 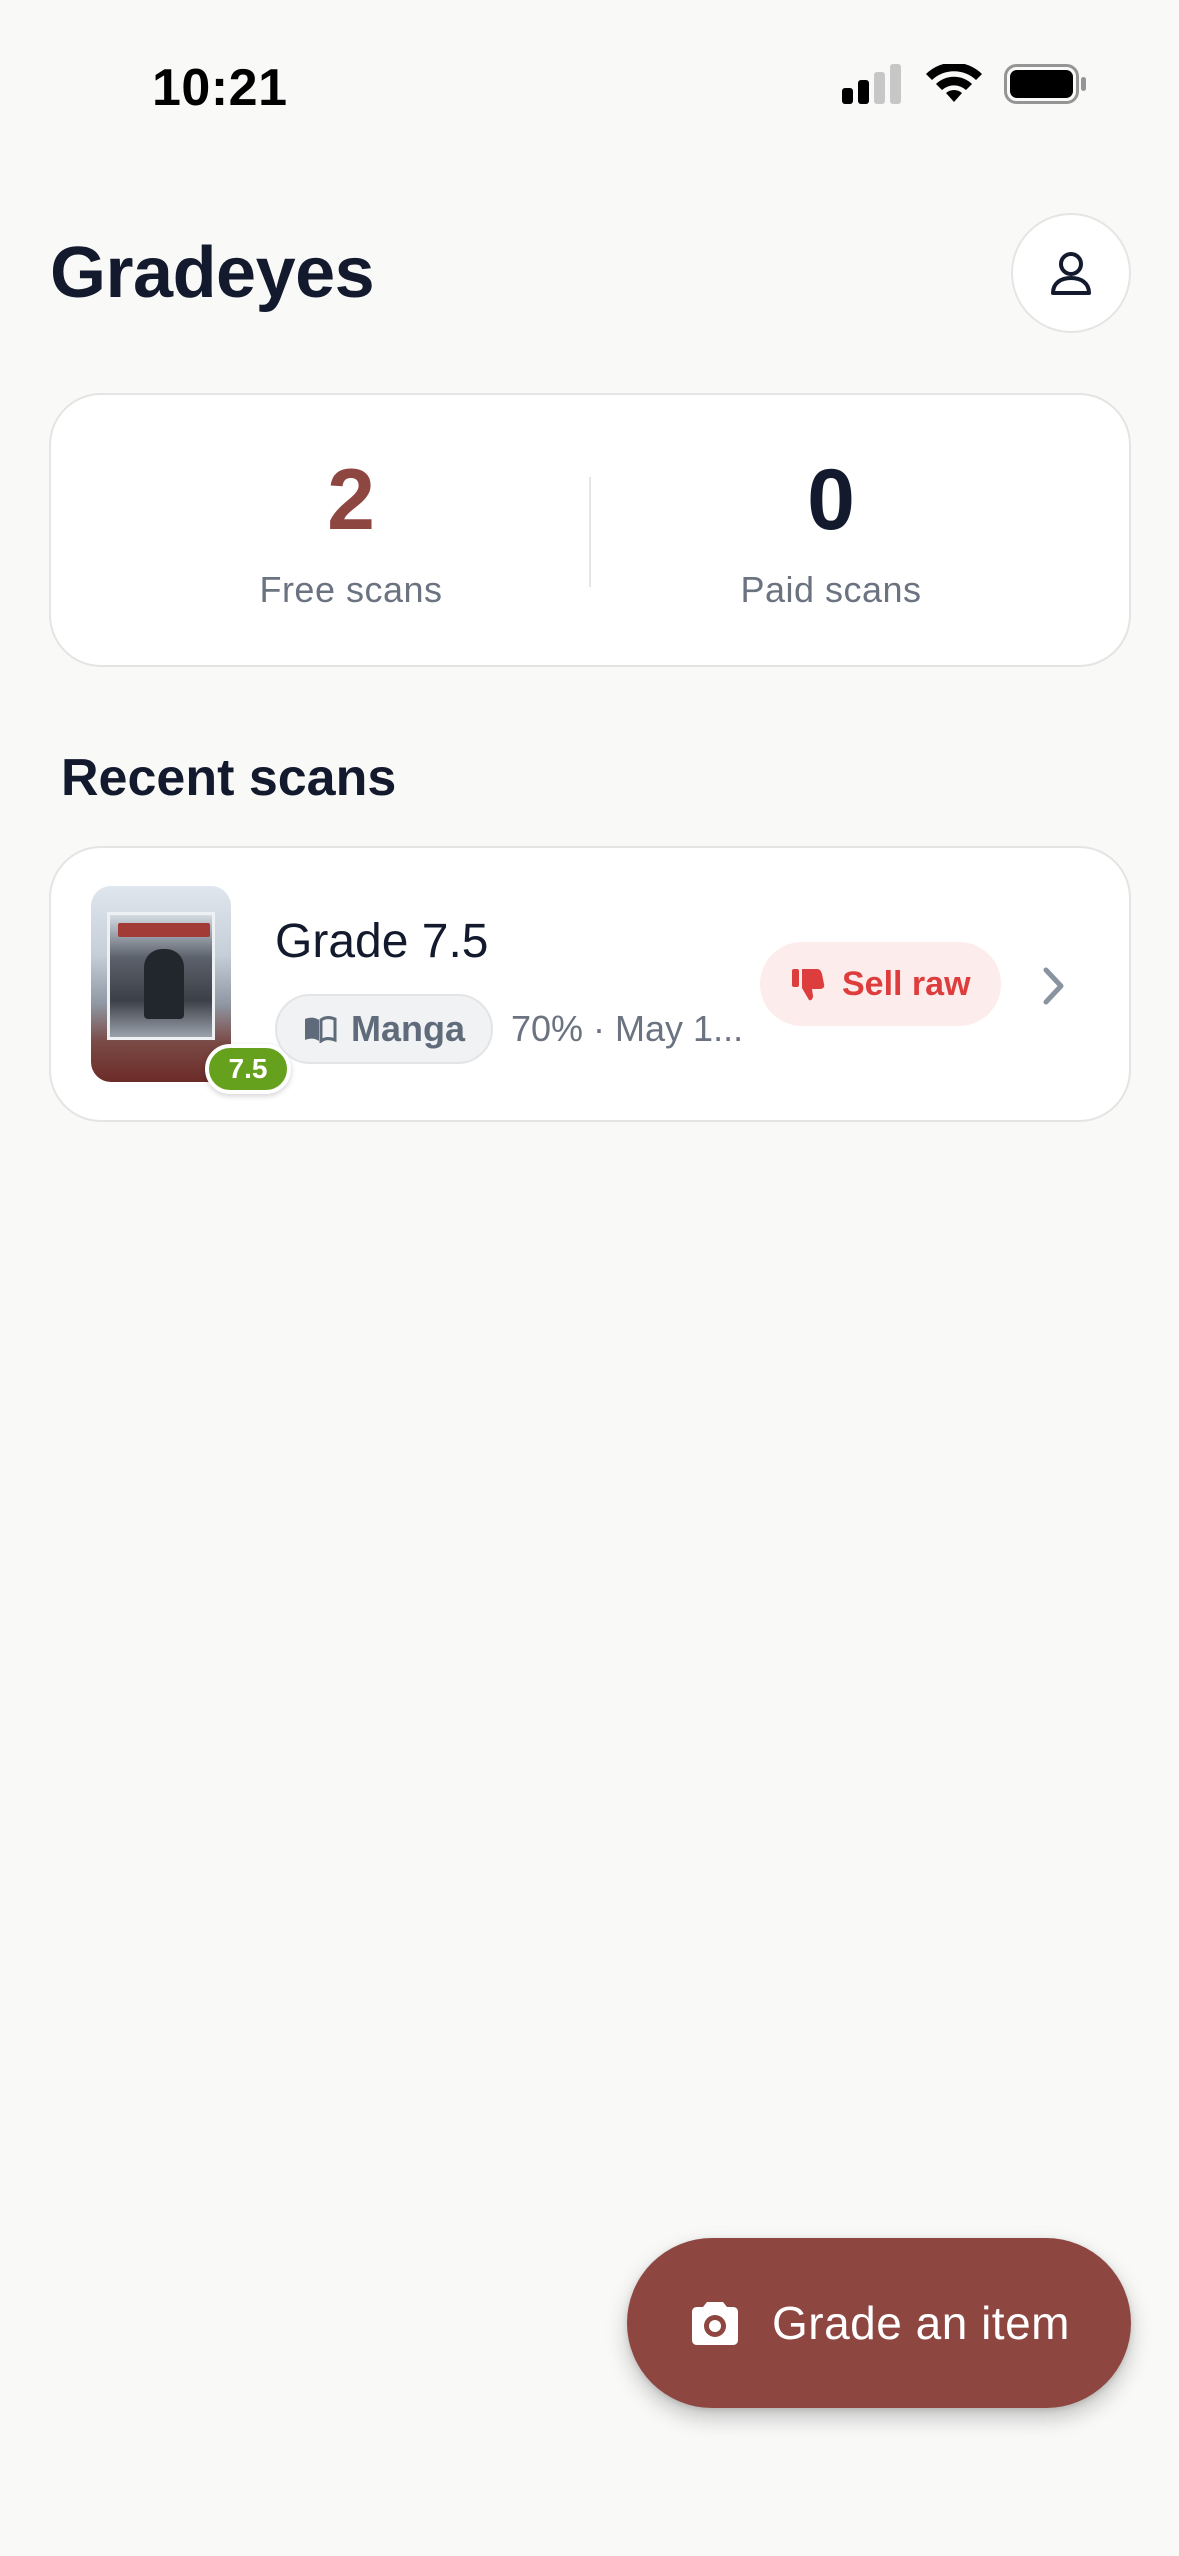 What do you see at coordinates (831, 589) in the screenshot?
I see `paid-scans-label: Paid scans` at bounding box center [831, 589].